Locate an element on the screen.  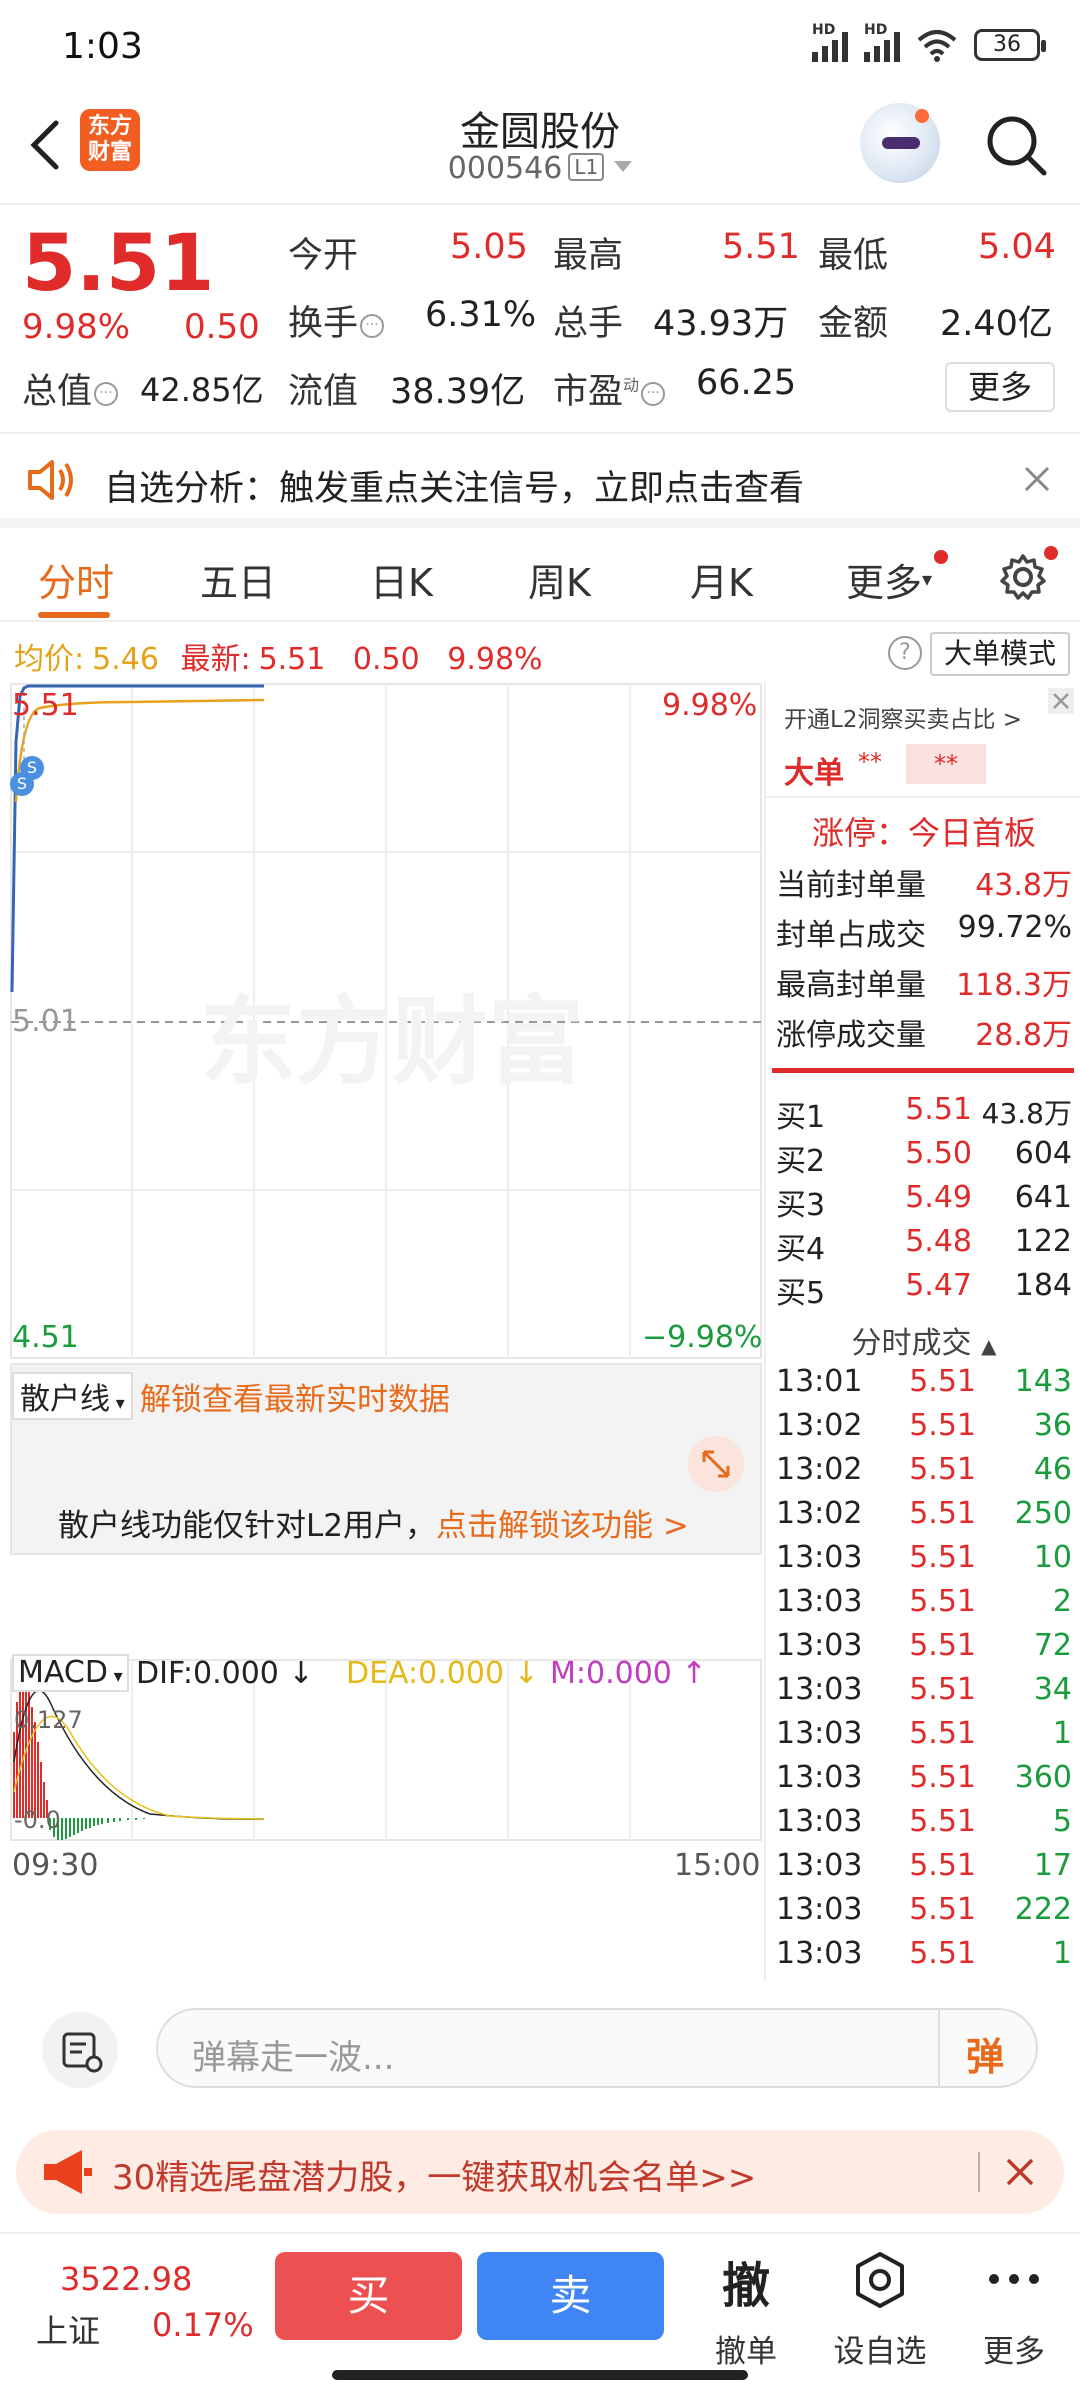
tick-time: 13:02 is located at coordinates (819, 1469).